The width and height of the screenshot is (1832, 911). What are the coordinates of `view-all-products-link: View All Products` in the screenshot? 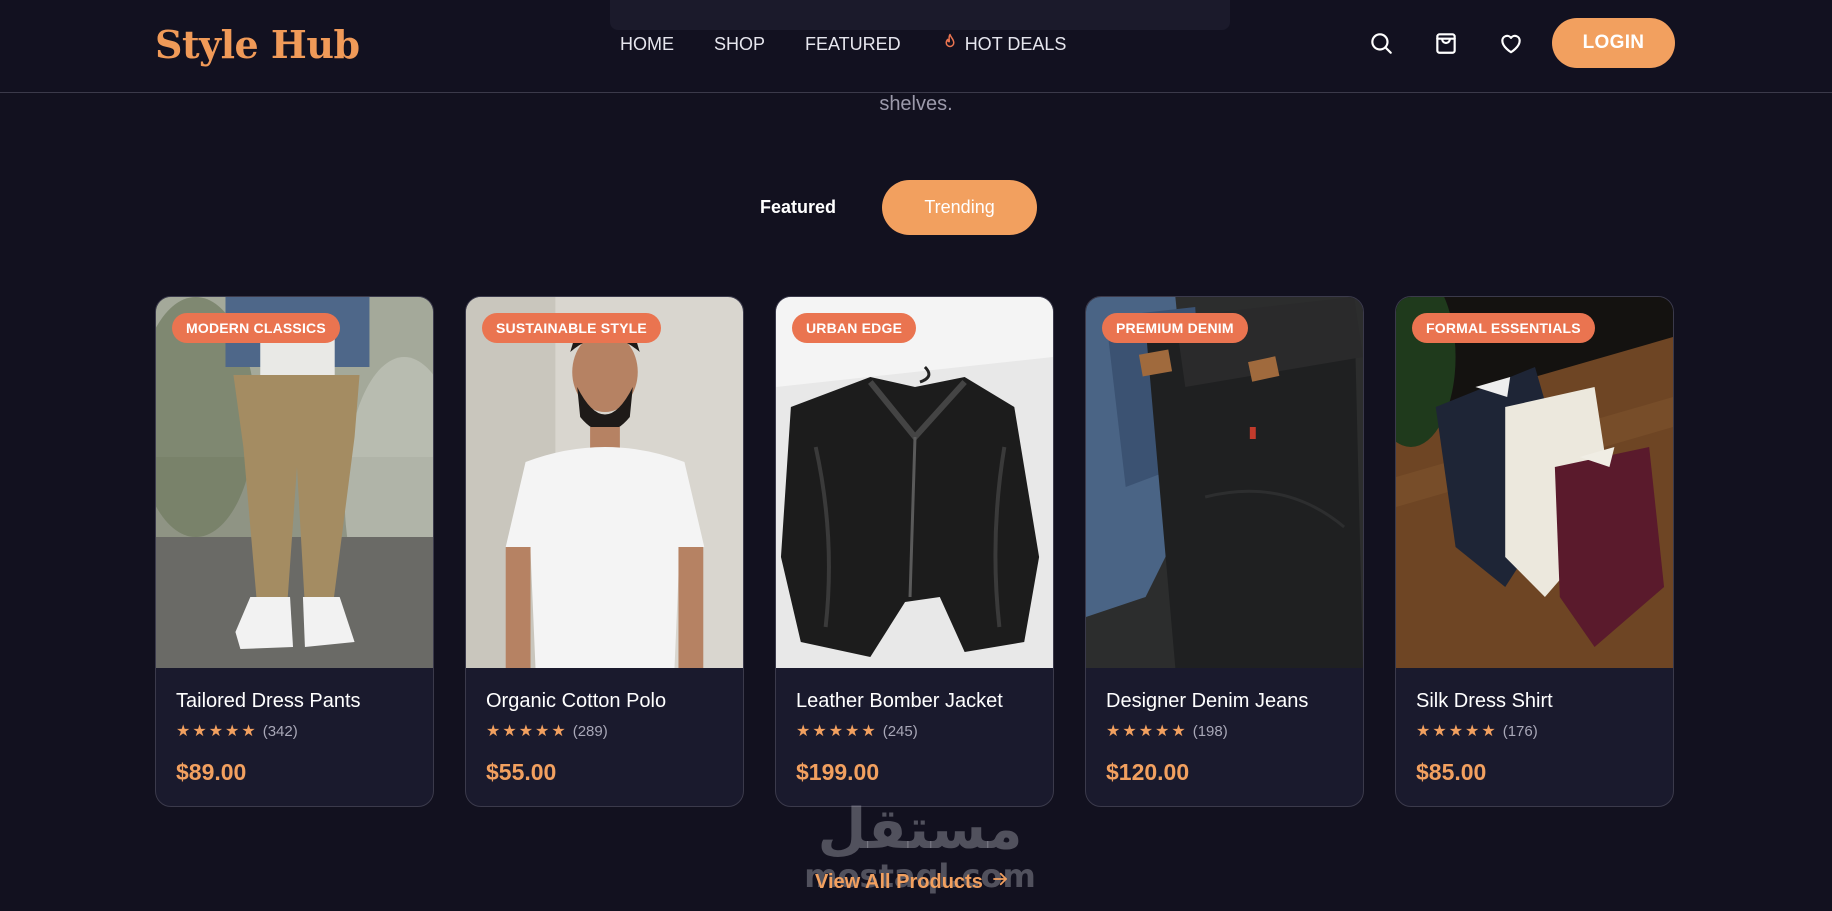 It's located at (912, 882).